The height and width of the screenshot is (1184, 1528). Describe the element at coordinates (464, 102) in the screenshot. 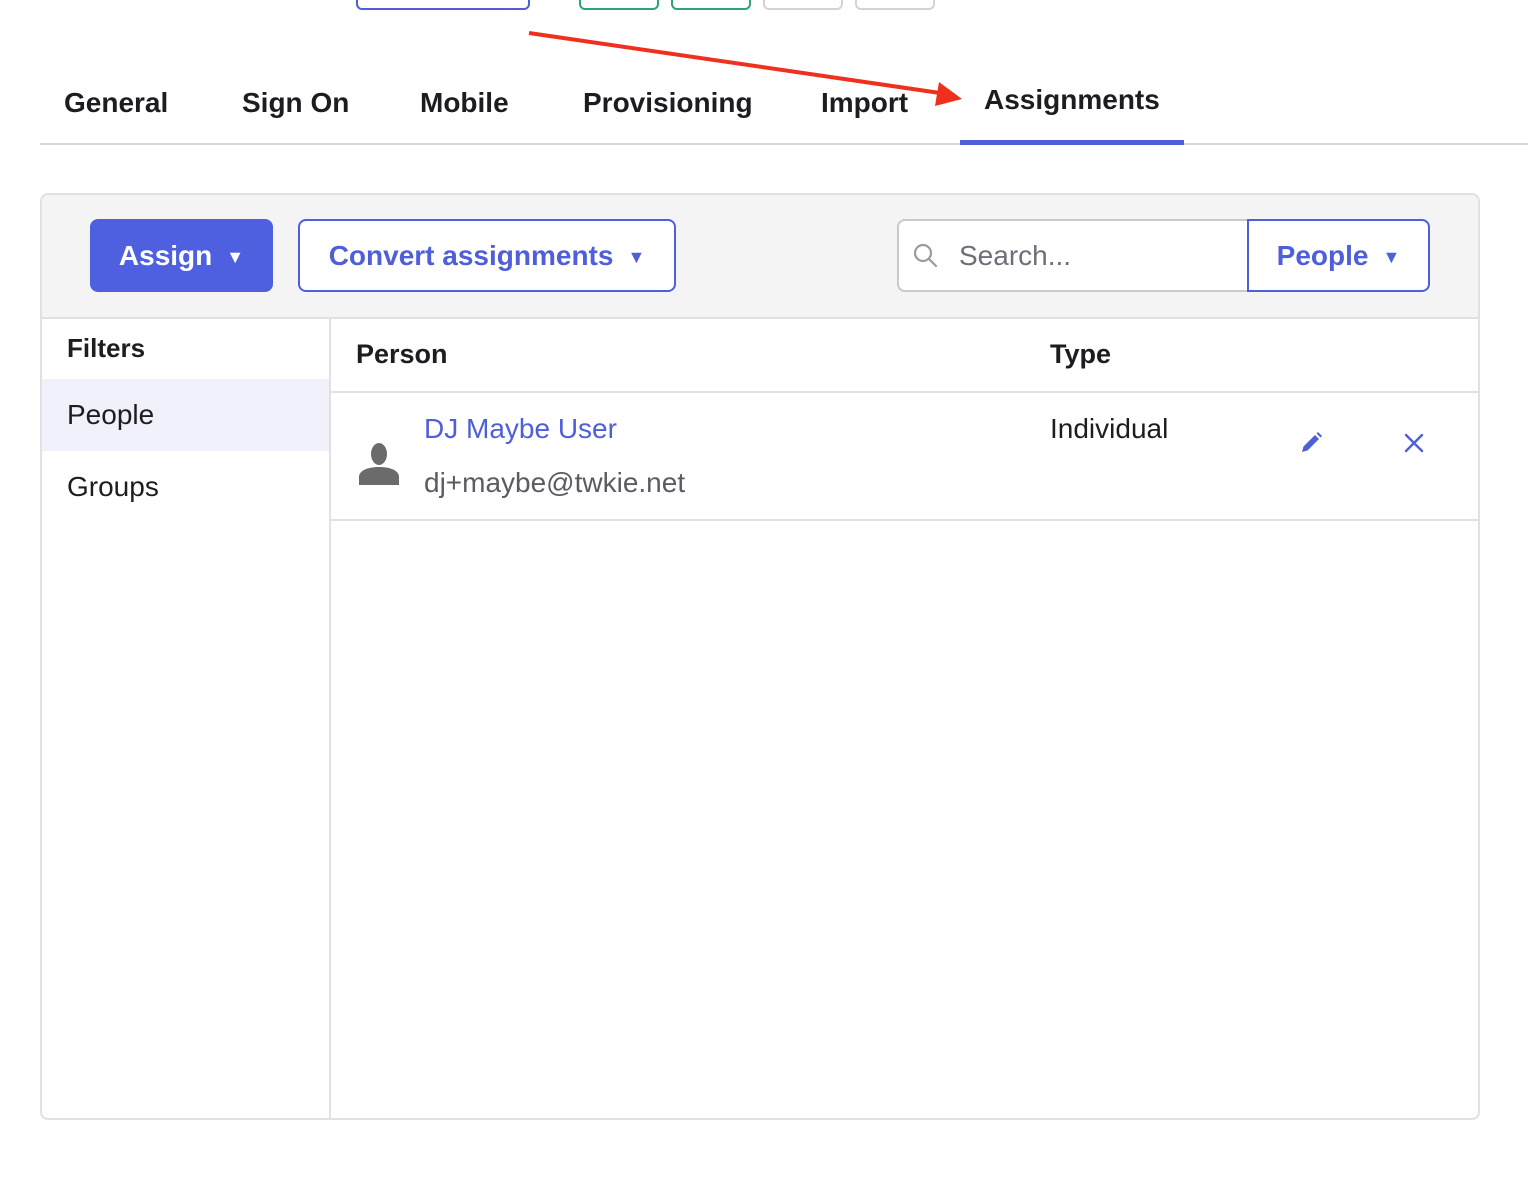

I see `tab-mobile: Mobile` at that location.